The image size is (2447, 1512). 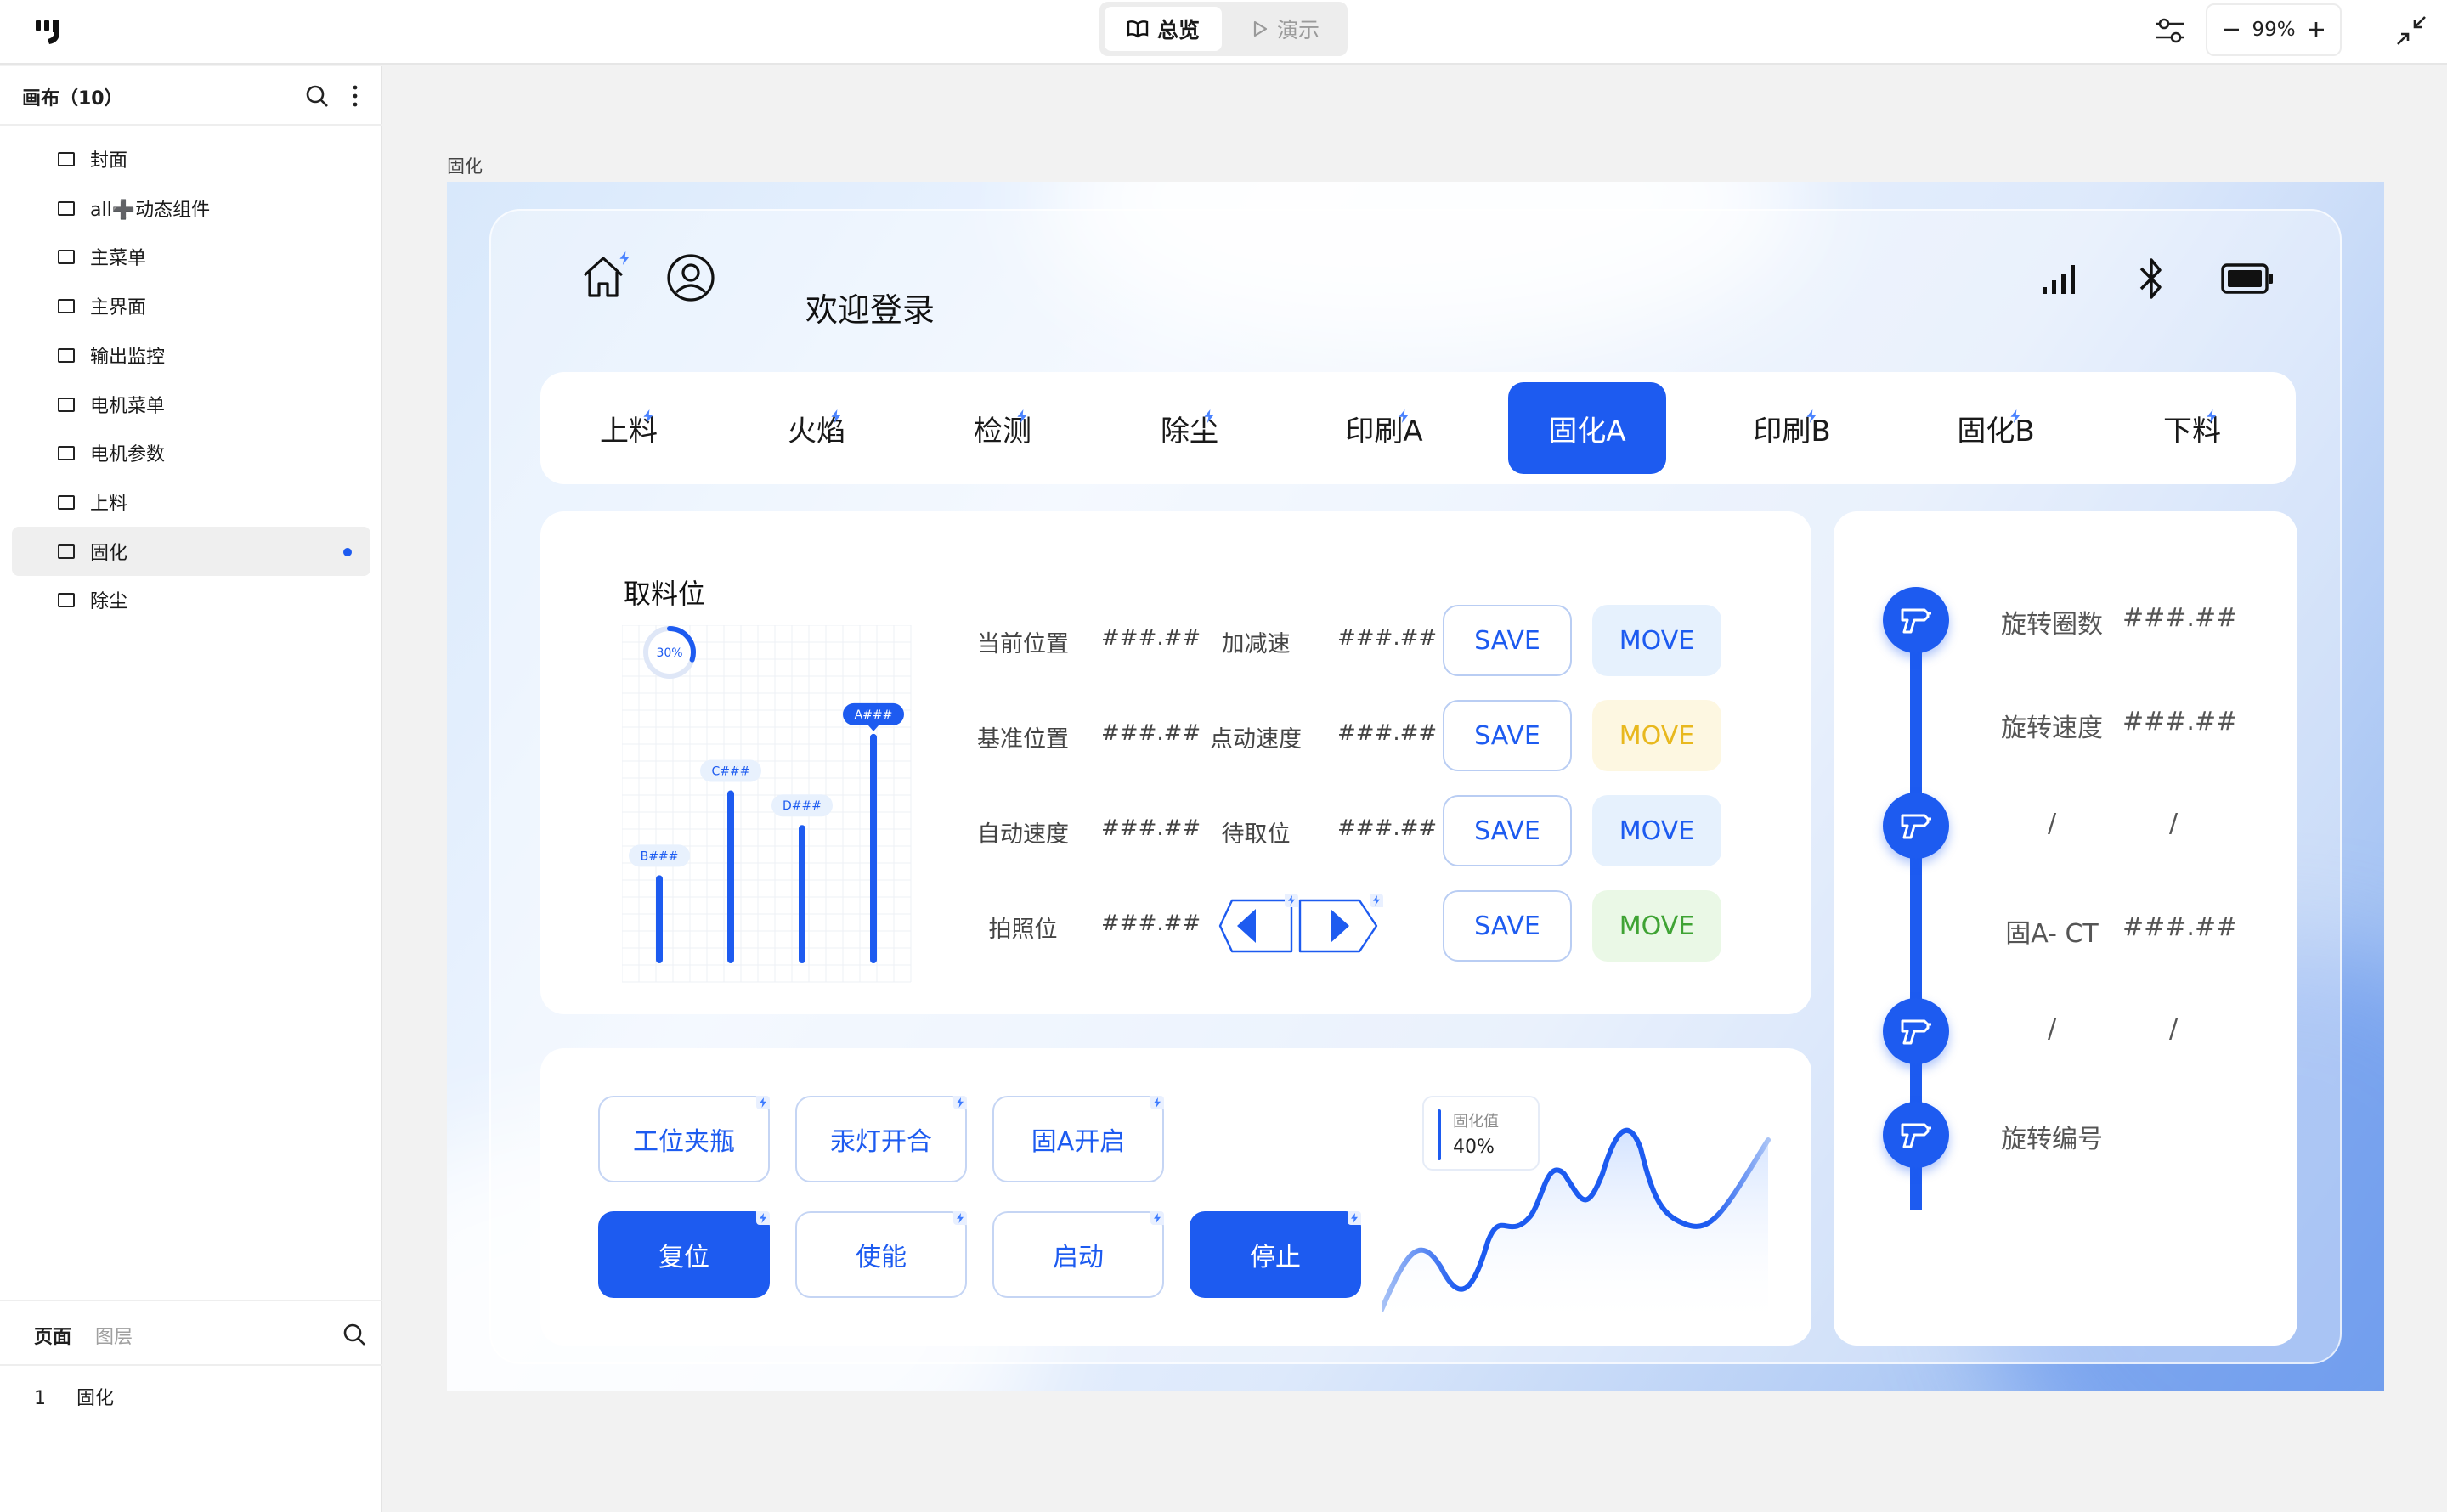 I want to click on mode-switch: 总览 演示, so click(x=1223, y=29).